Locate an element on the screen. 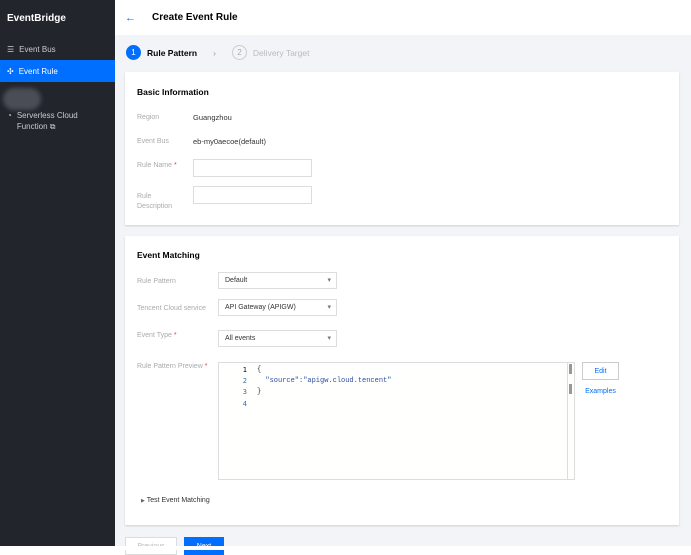 This screenshot has height=555, width=691. region-value: Guangzhou is located at coordinates (212, 117).